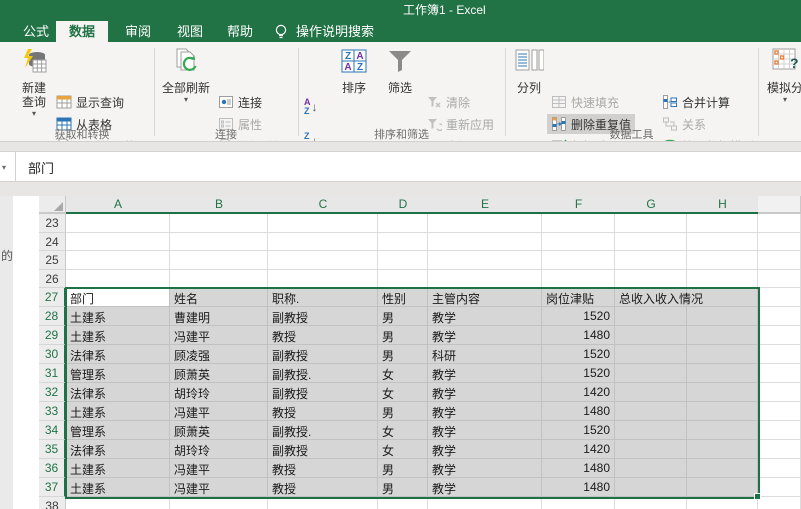 The image size is (801, 509). What do you see at coordinates (219, 297) in the screenshot?
I see `cell-B27: 姓名` at bounding box center [219, 297].